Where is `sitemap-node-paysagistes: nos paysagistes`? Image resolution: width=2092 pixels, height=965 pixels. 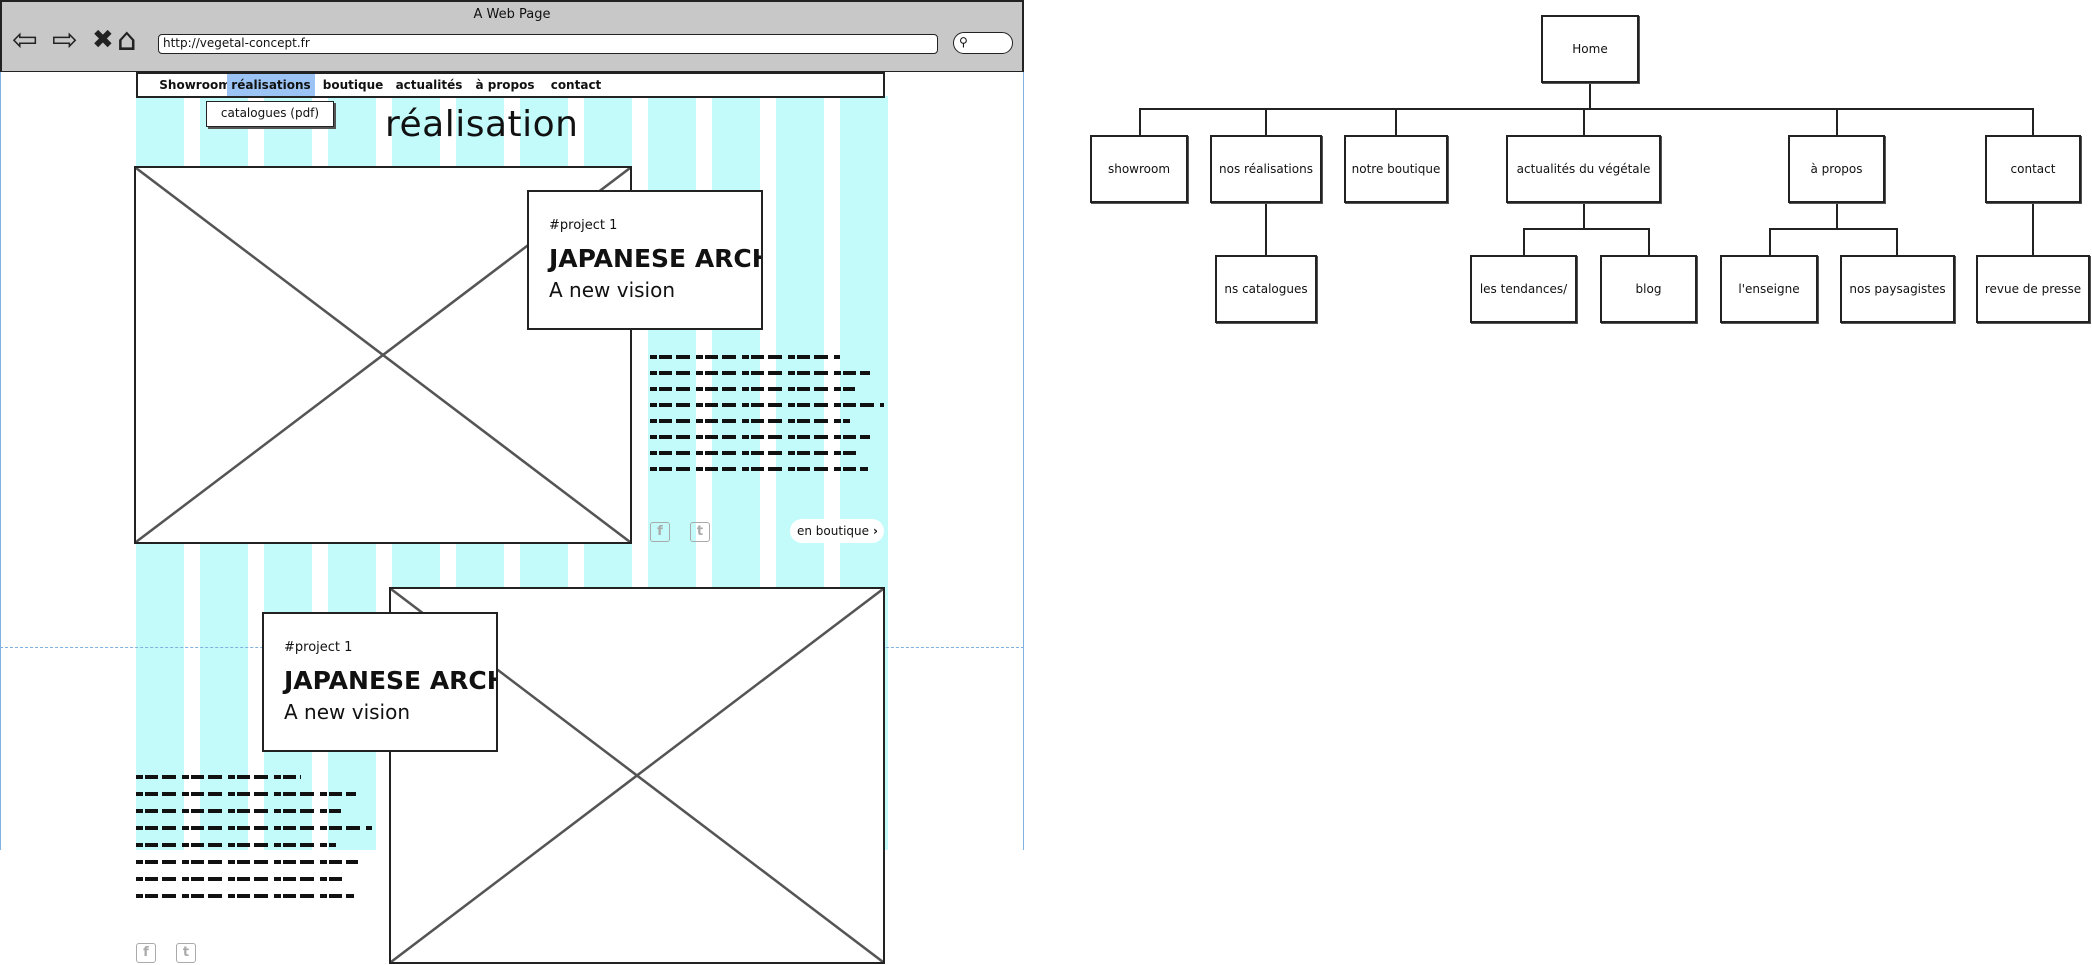 sitemap-node-paysagistes: nos paysagistes is located at coordinates (1897, 289).